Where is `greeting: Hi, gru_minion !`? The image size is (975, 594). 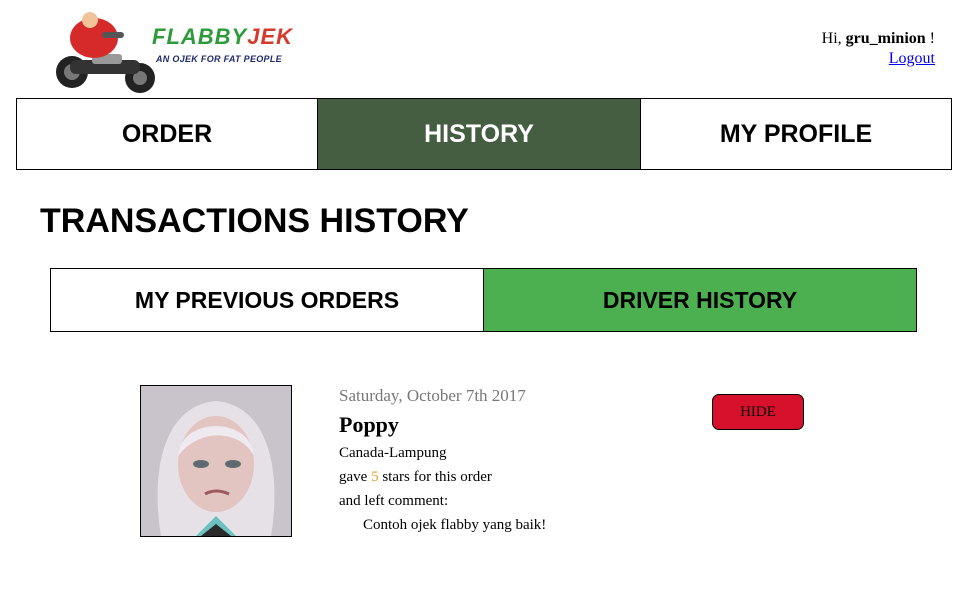
greeting: Hi, gru_minion ! is located at coordinates (878, 38).